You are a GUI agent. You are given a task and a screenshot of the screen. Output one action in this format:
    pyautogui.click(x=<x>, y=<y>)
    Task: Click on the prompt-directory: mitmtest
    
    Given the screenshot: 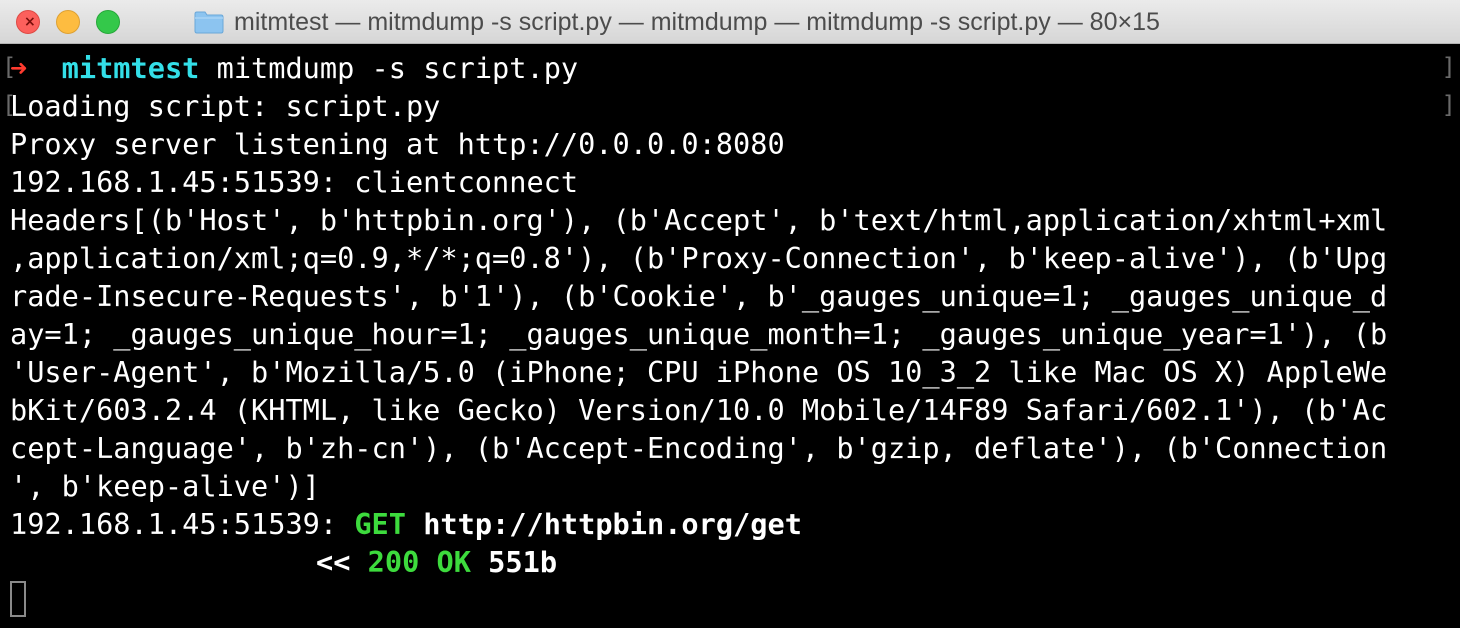 What is the action you would take?
    pyautogui.click(x=130, y=68)
    